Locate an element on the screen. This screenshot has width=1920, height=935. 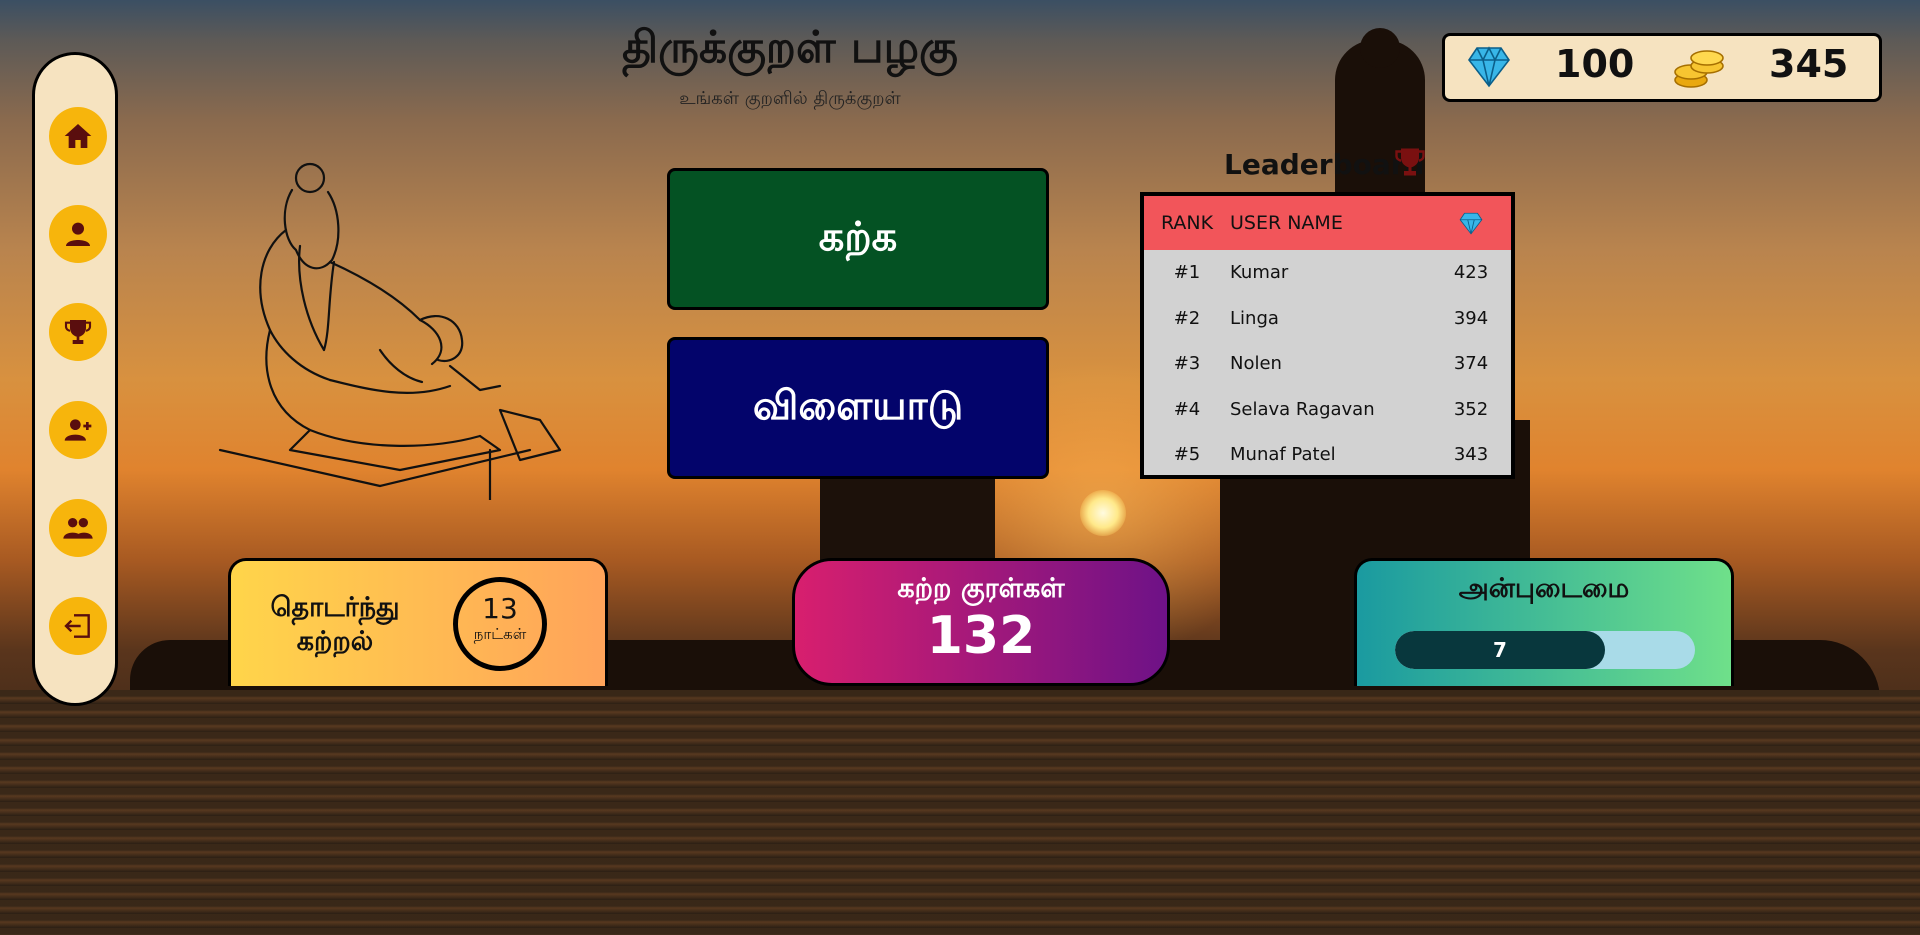
chapter-name: அன்புடைமை is located at coordinates (1544, 588).